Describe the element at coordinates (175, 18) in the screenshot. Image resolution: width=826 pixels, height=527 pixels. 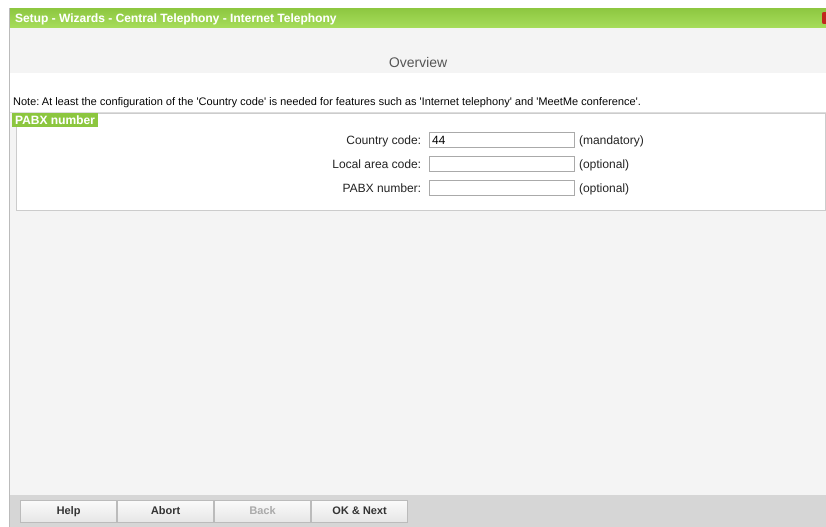
I see `window-title: Setup - Wizards - Central Telephony - Internet Telephony` at that location.